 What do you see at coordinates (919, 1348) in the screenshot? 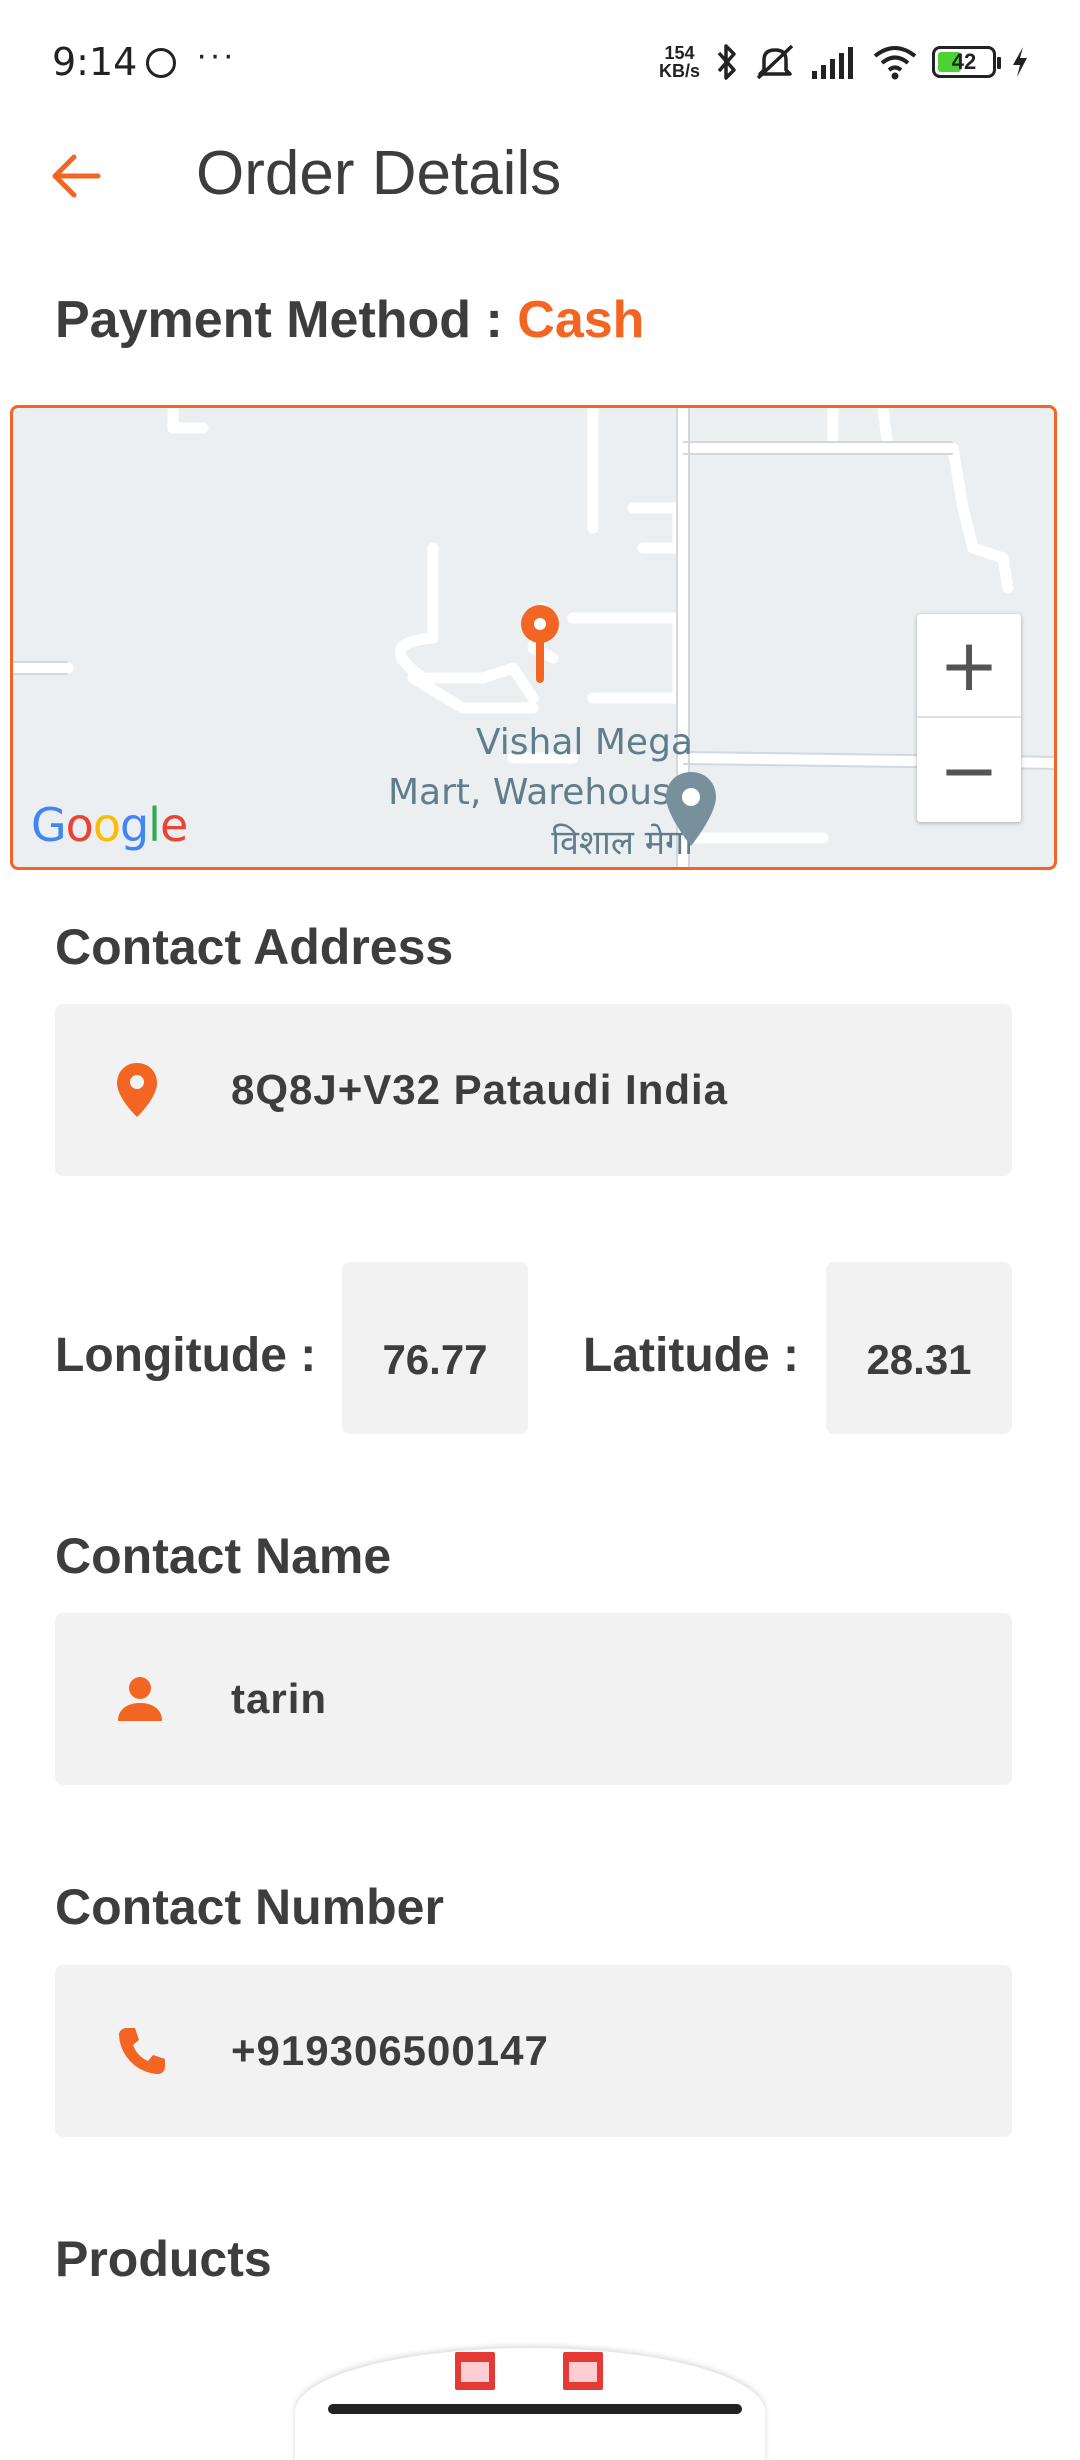
I see `latitude-value: 28.31` at bounding box center [919, 1348].